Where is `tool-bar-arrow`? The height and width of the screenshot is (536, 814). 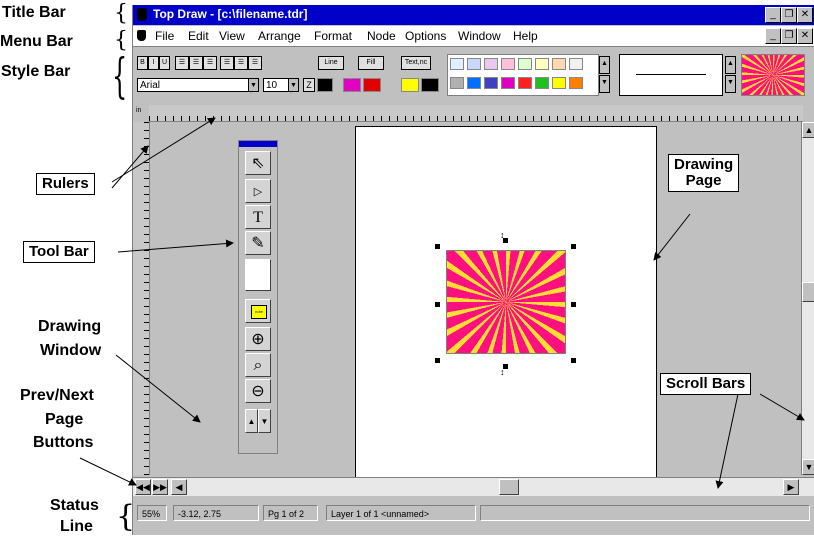 tool-bar-arrow is located at coordinates (175, 246).